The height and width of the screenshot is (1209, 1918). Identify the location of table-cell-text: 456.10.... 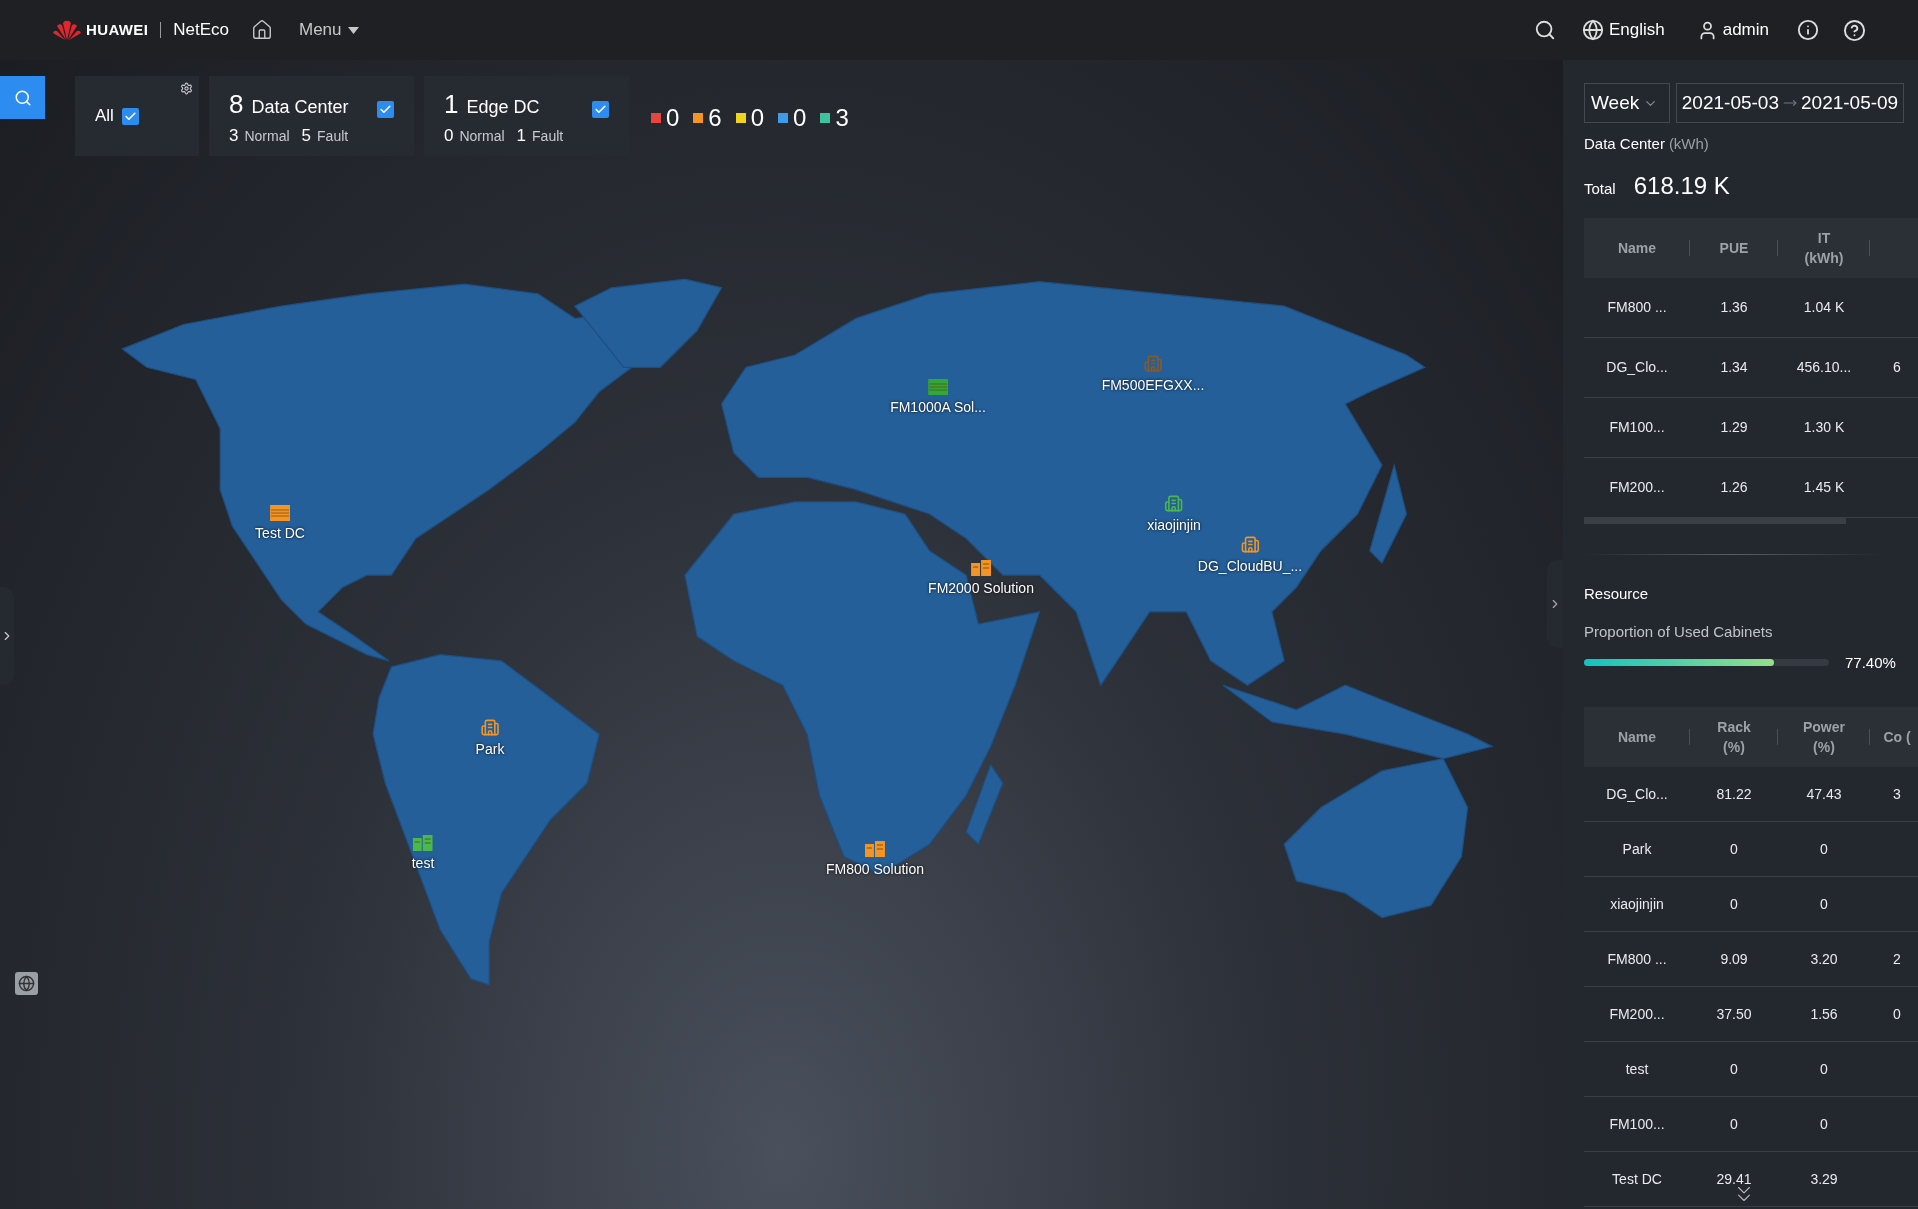
(1824, 367).